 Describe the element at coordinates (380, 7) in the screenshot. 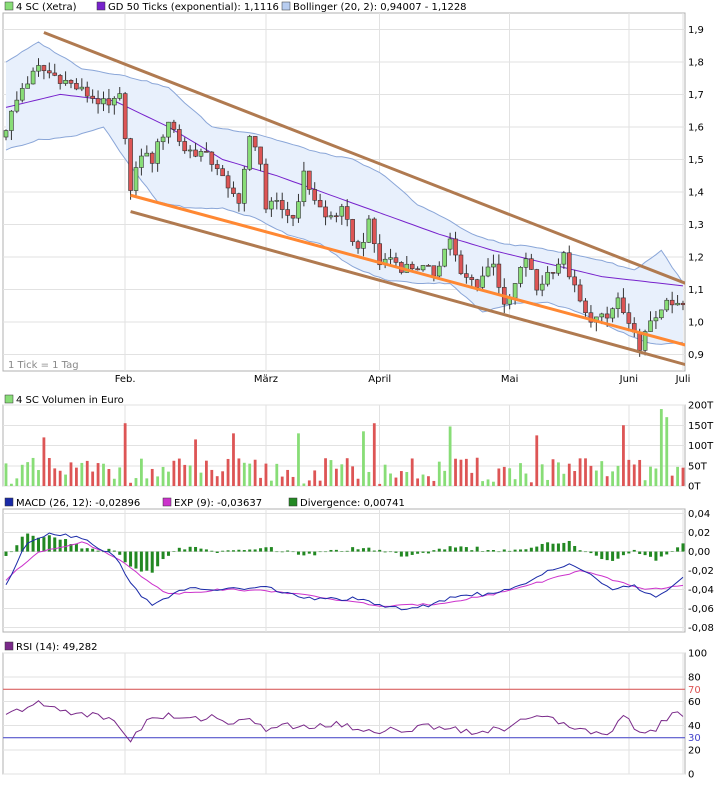

I see `boll-legend-label: Bollinger (20, 2): 0,94007 - 1,1228` at that location.